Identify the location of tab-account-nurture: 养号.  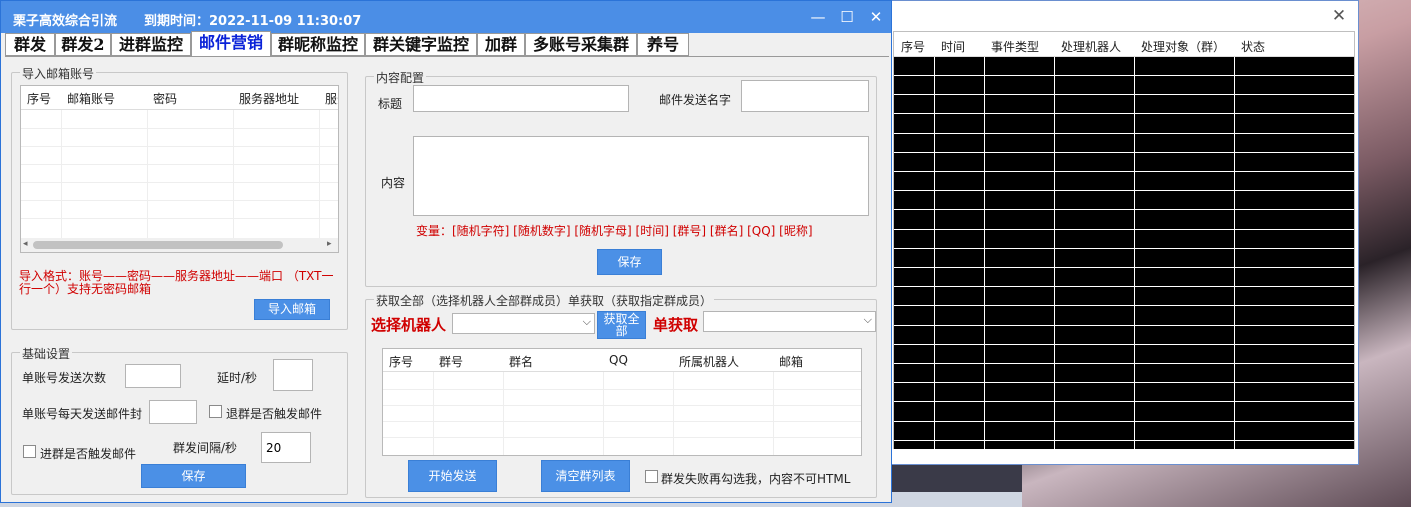
(663, 44).